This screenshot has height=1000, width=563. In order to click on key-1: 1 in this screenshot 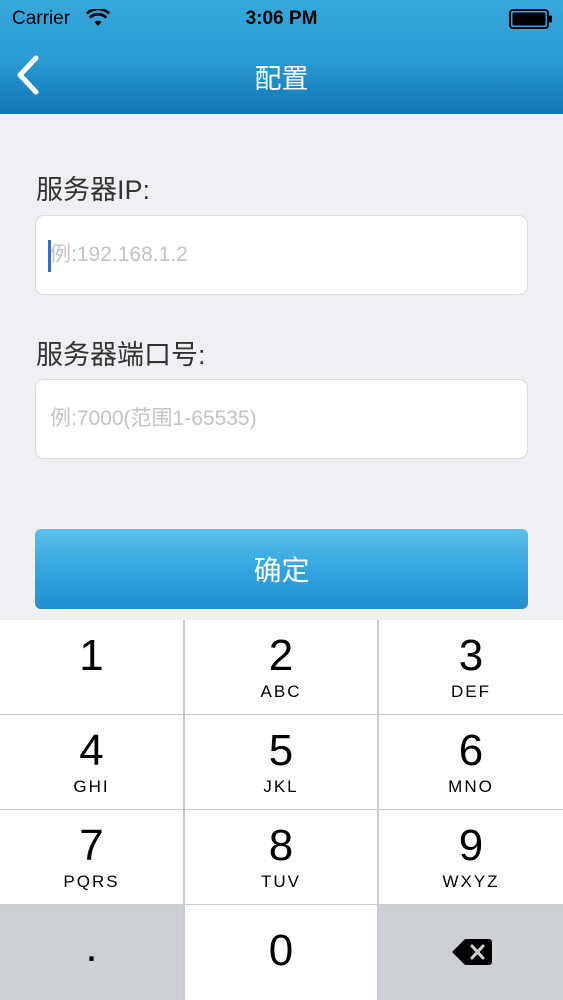, I will do `click(91, 667)`.